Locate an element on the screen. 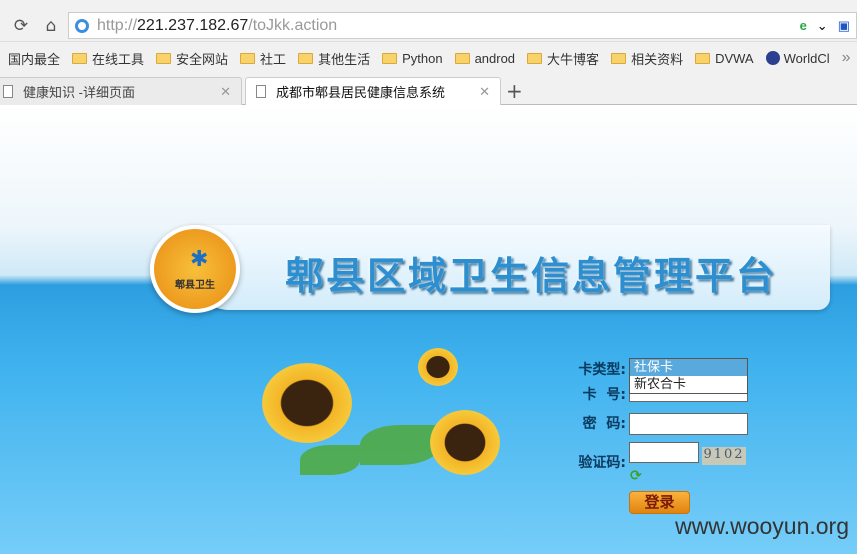 The image size is (857, 554). bookmark-label: 安全网站 is located at coordinates (202, 59).